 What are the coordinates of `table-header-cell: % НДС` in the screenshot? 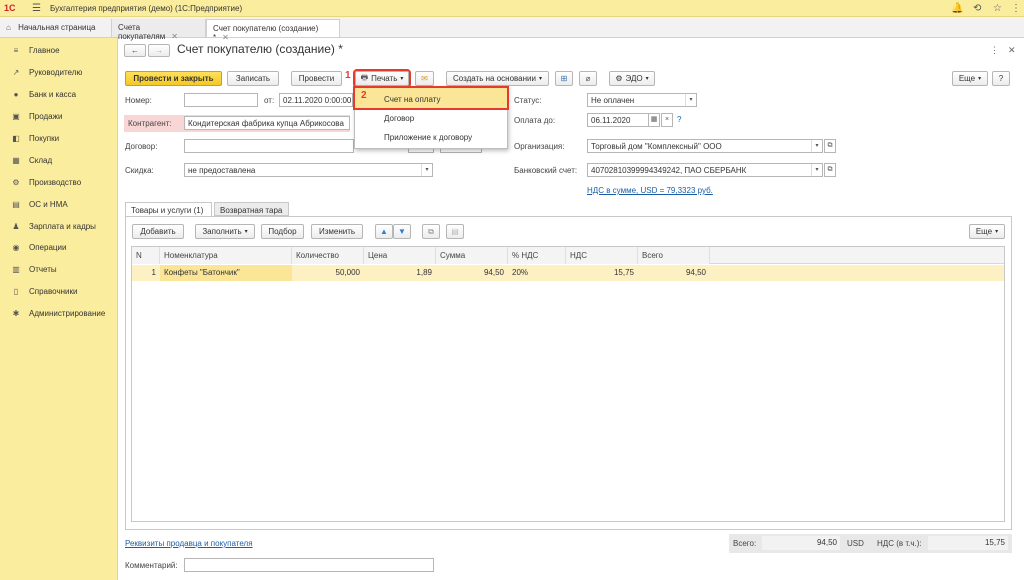 It's located at (537, 255).